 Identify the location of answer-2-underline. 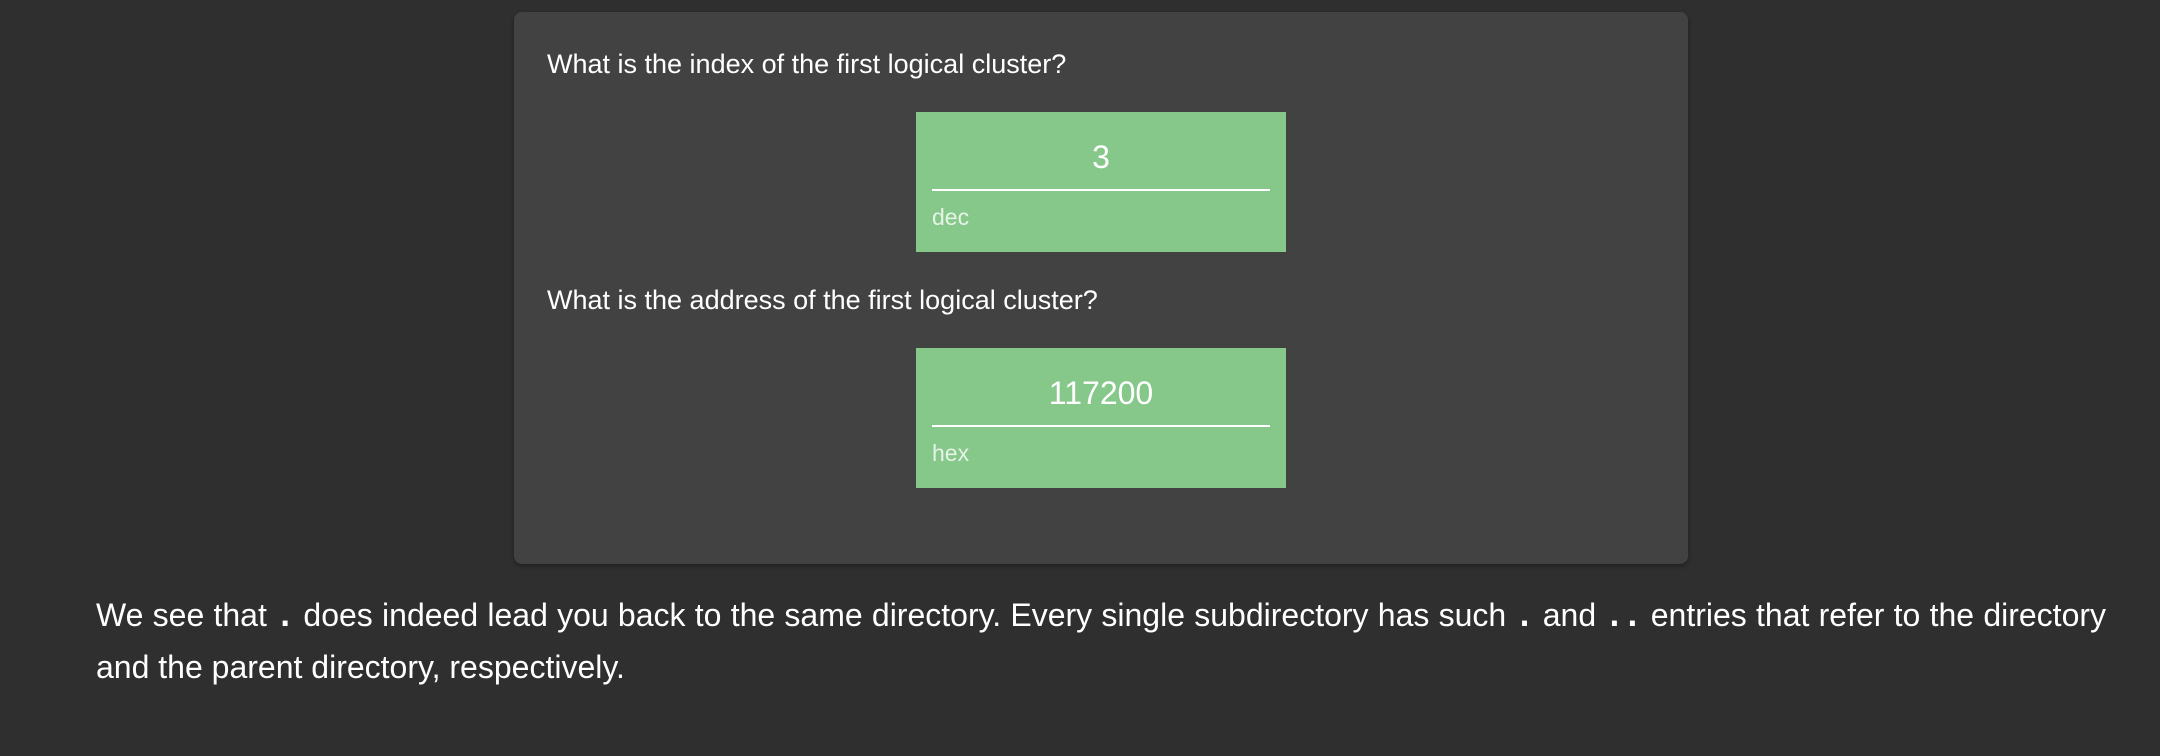
(1101, 426).